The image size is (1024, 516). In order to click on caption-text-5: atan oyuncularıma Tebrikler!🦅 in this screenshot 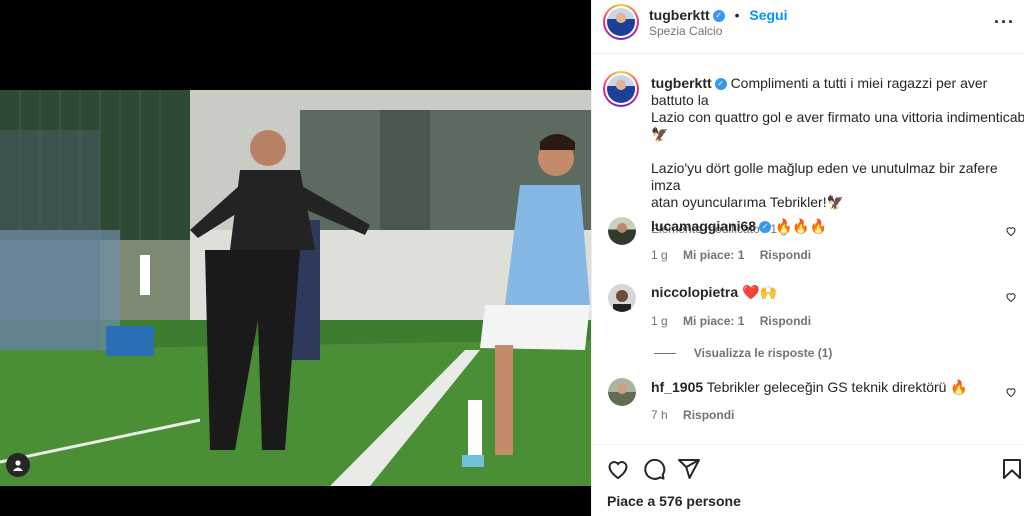, I will do `click(748, 202)`.